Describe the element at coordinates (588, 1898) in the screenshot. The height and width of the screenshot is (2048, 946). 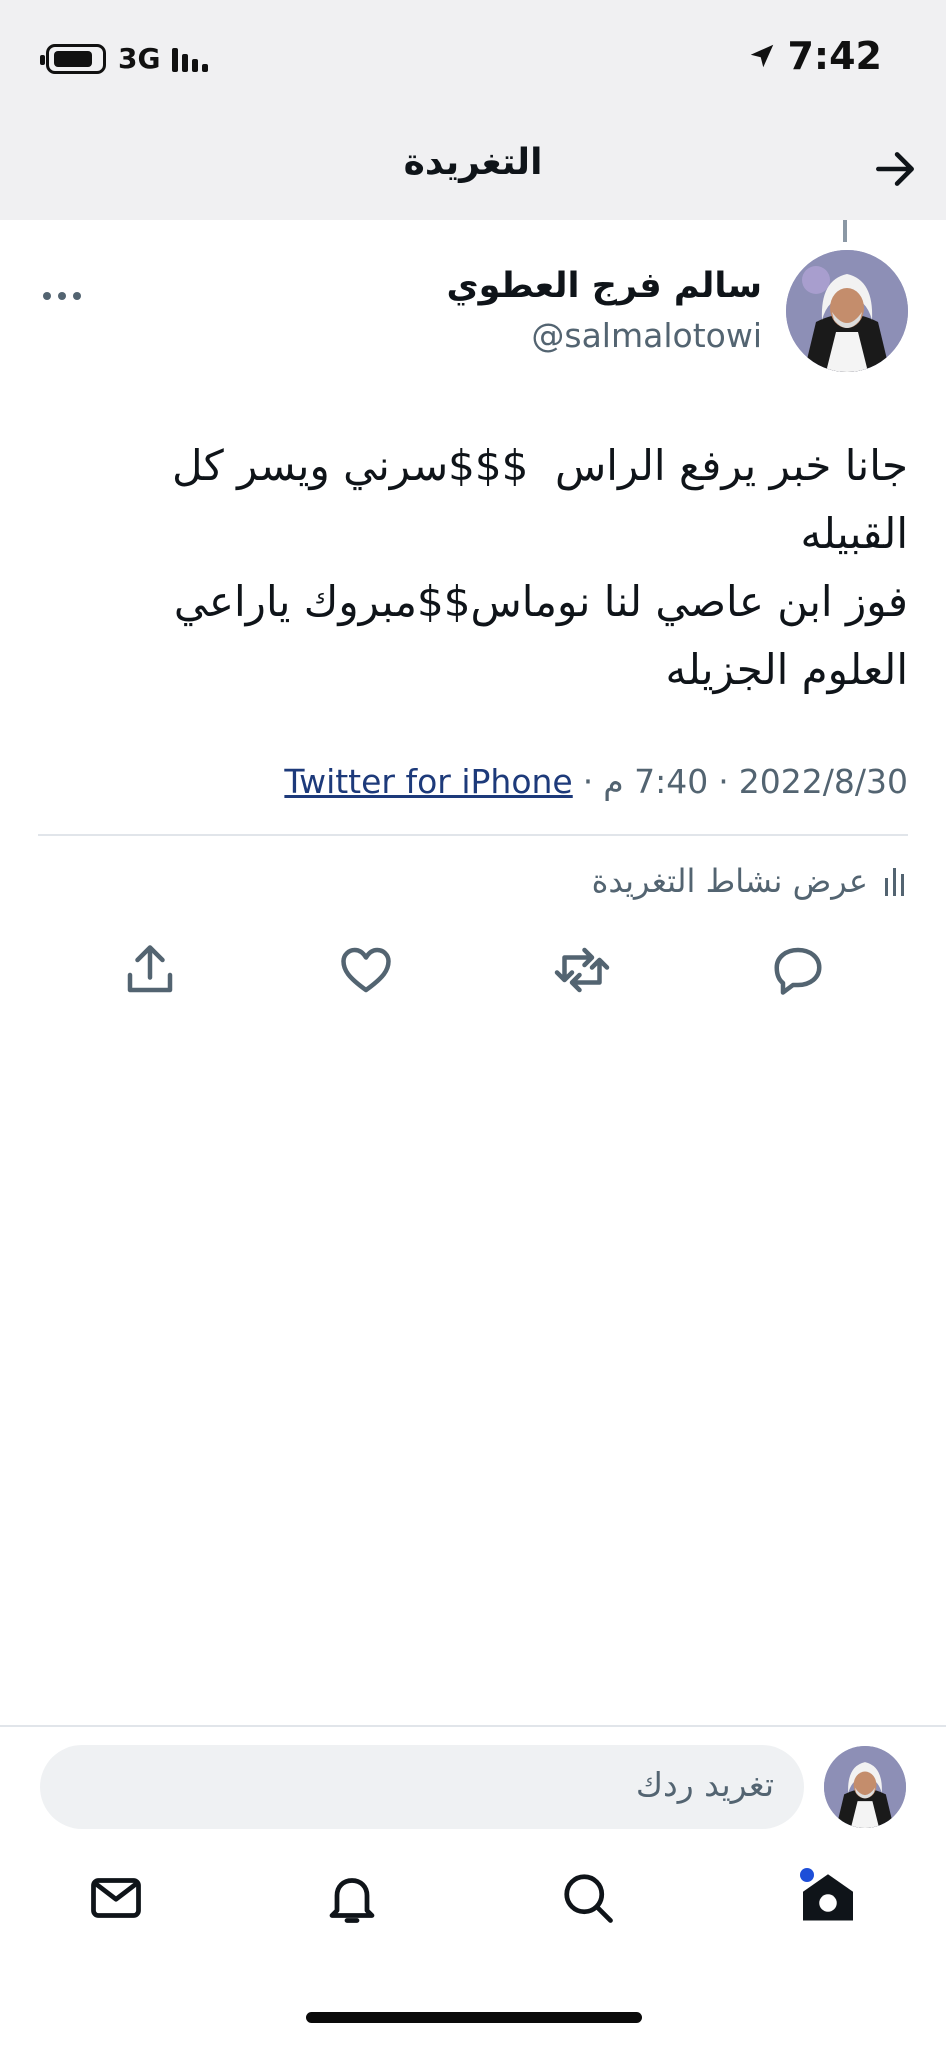
I see `search-icon` at that location.